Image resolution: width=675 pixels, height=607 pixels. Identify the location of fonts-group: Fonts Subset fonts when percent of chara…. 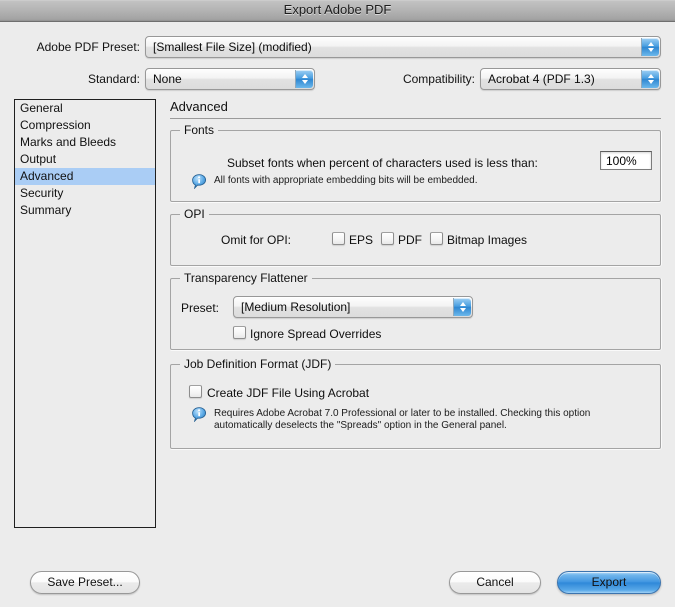
(415, 162).